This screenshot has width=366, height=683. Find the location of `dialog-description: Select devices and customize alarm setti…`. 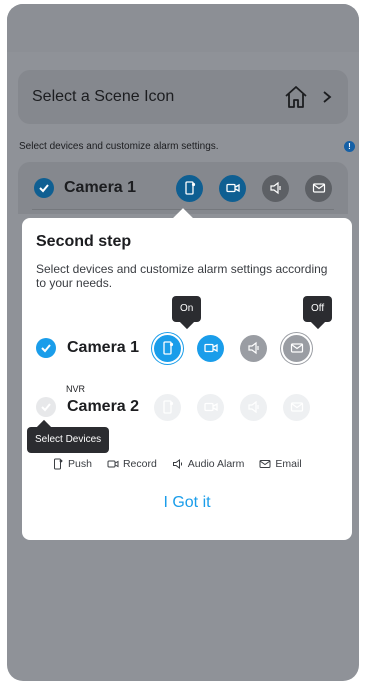

dialog-description: Select devices and customize alarm setti… is located at coordinates (182, 276).